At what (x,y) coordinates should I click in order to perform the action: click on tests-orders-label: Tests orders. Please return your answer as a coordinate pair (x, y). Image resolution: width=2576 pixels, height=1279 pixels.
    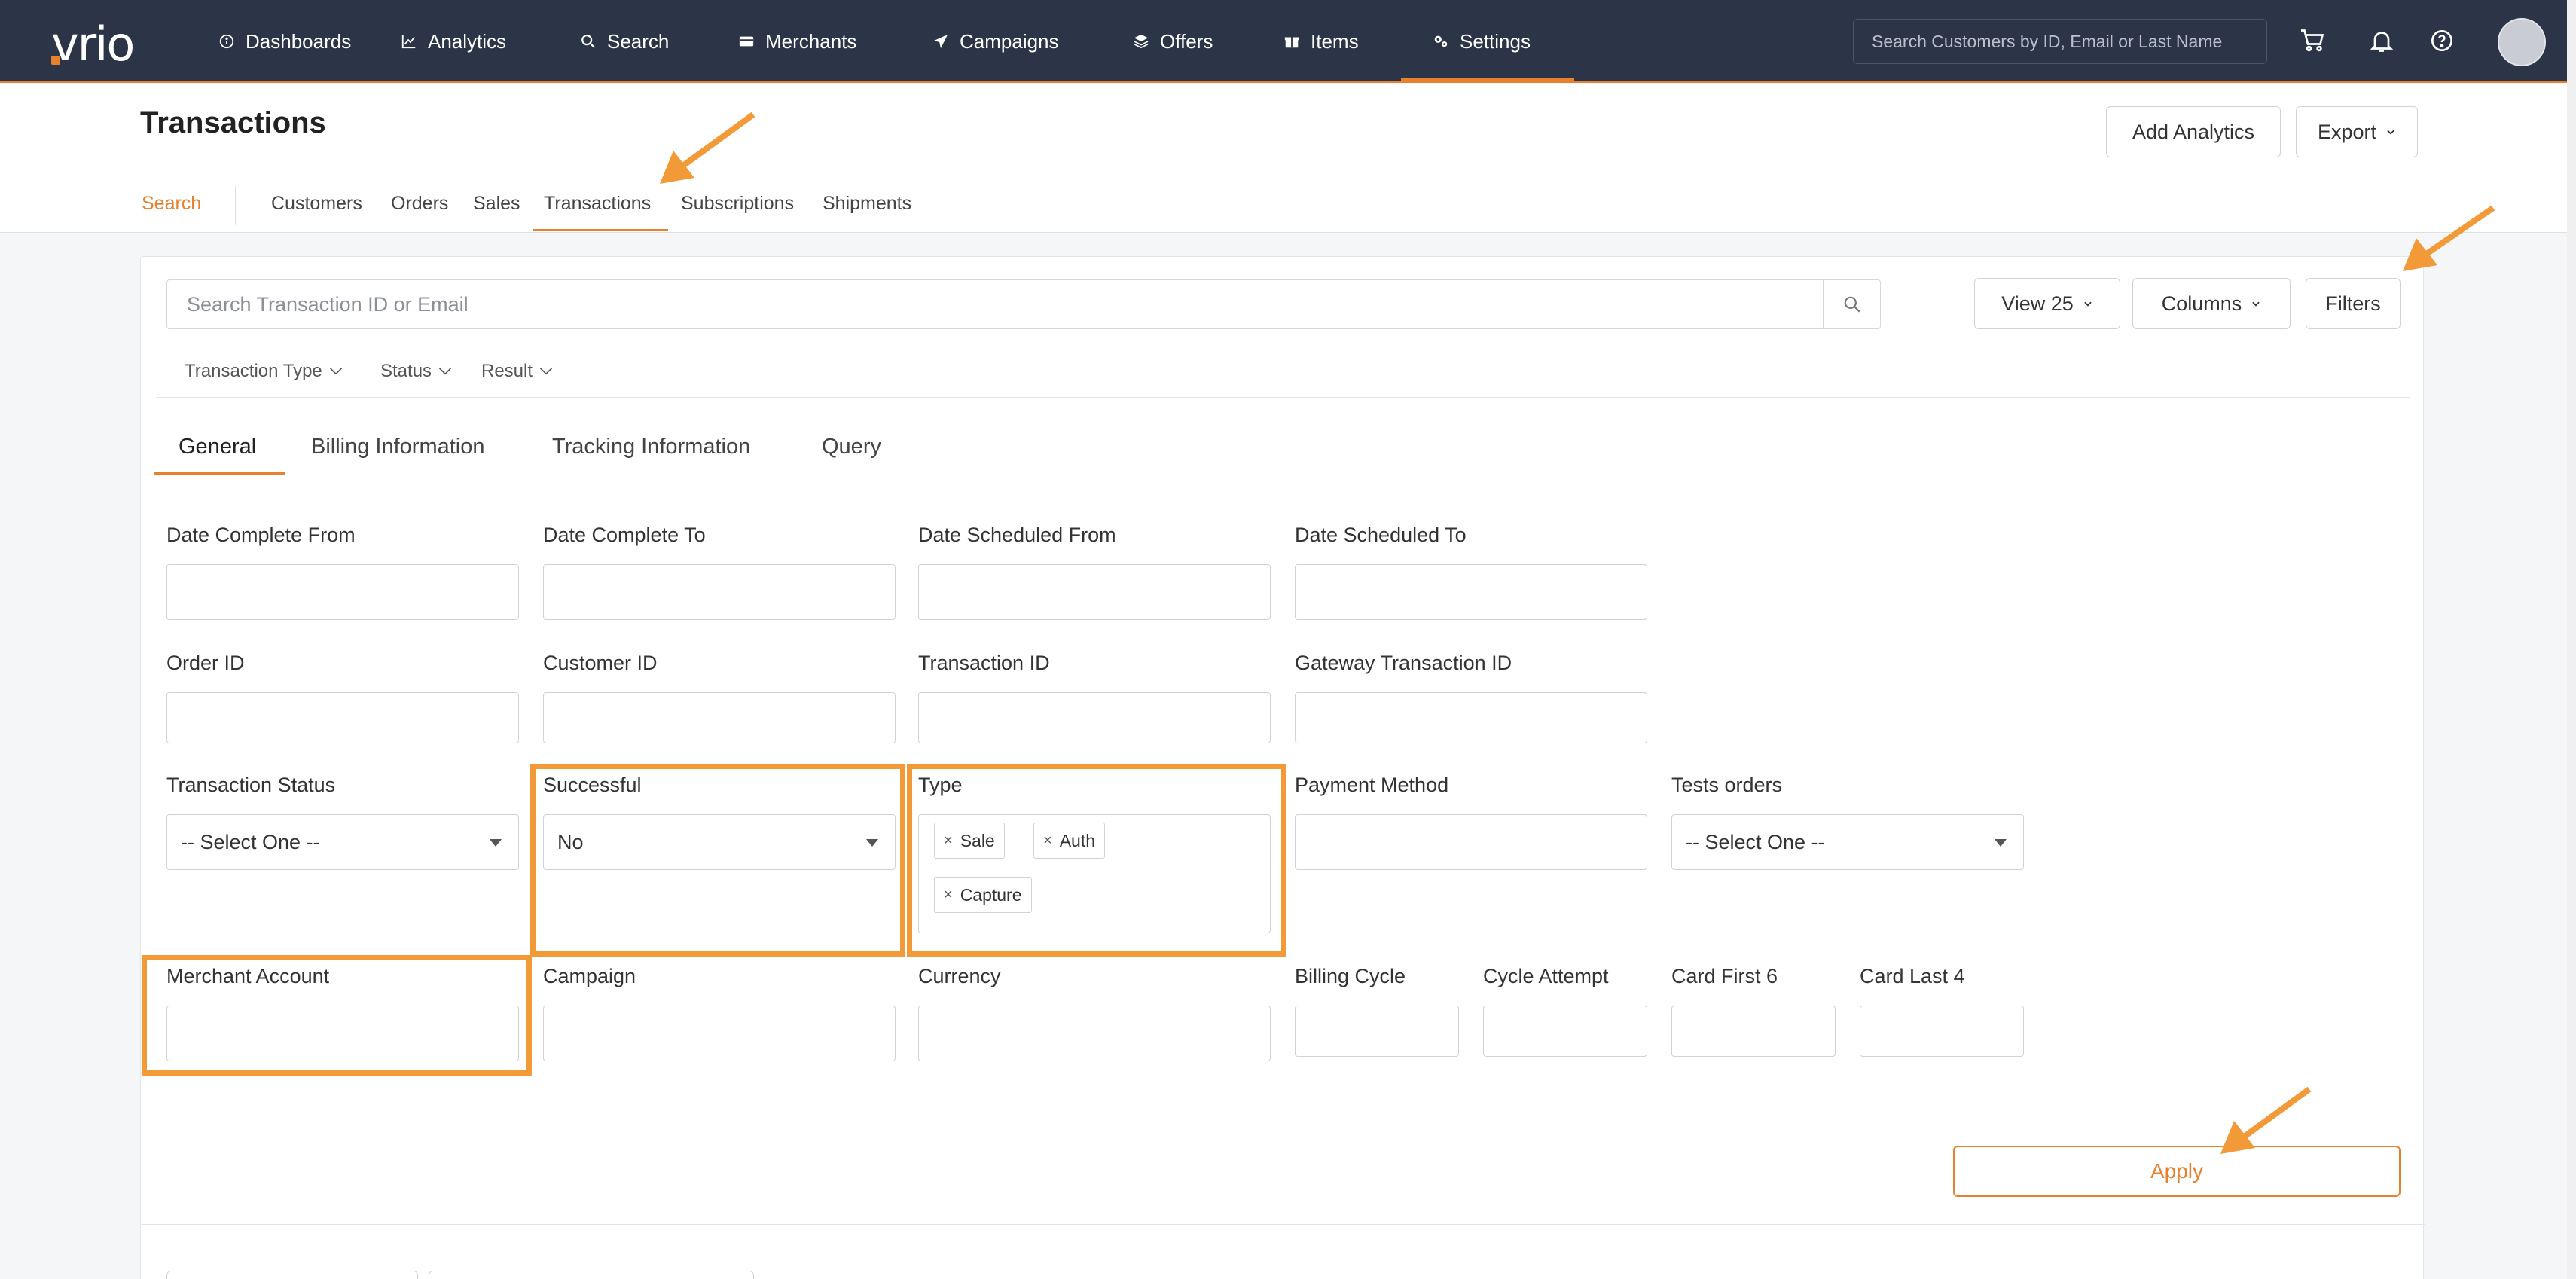
    Looking at the image, I should click on (1727, 785).